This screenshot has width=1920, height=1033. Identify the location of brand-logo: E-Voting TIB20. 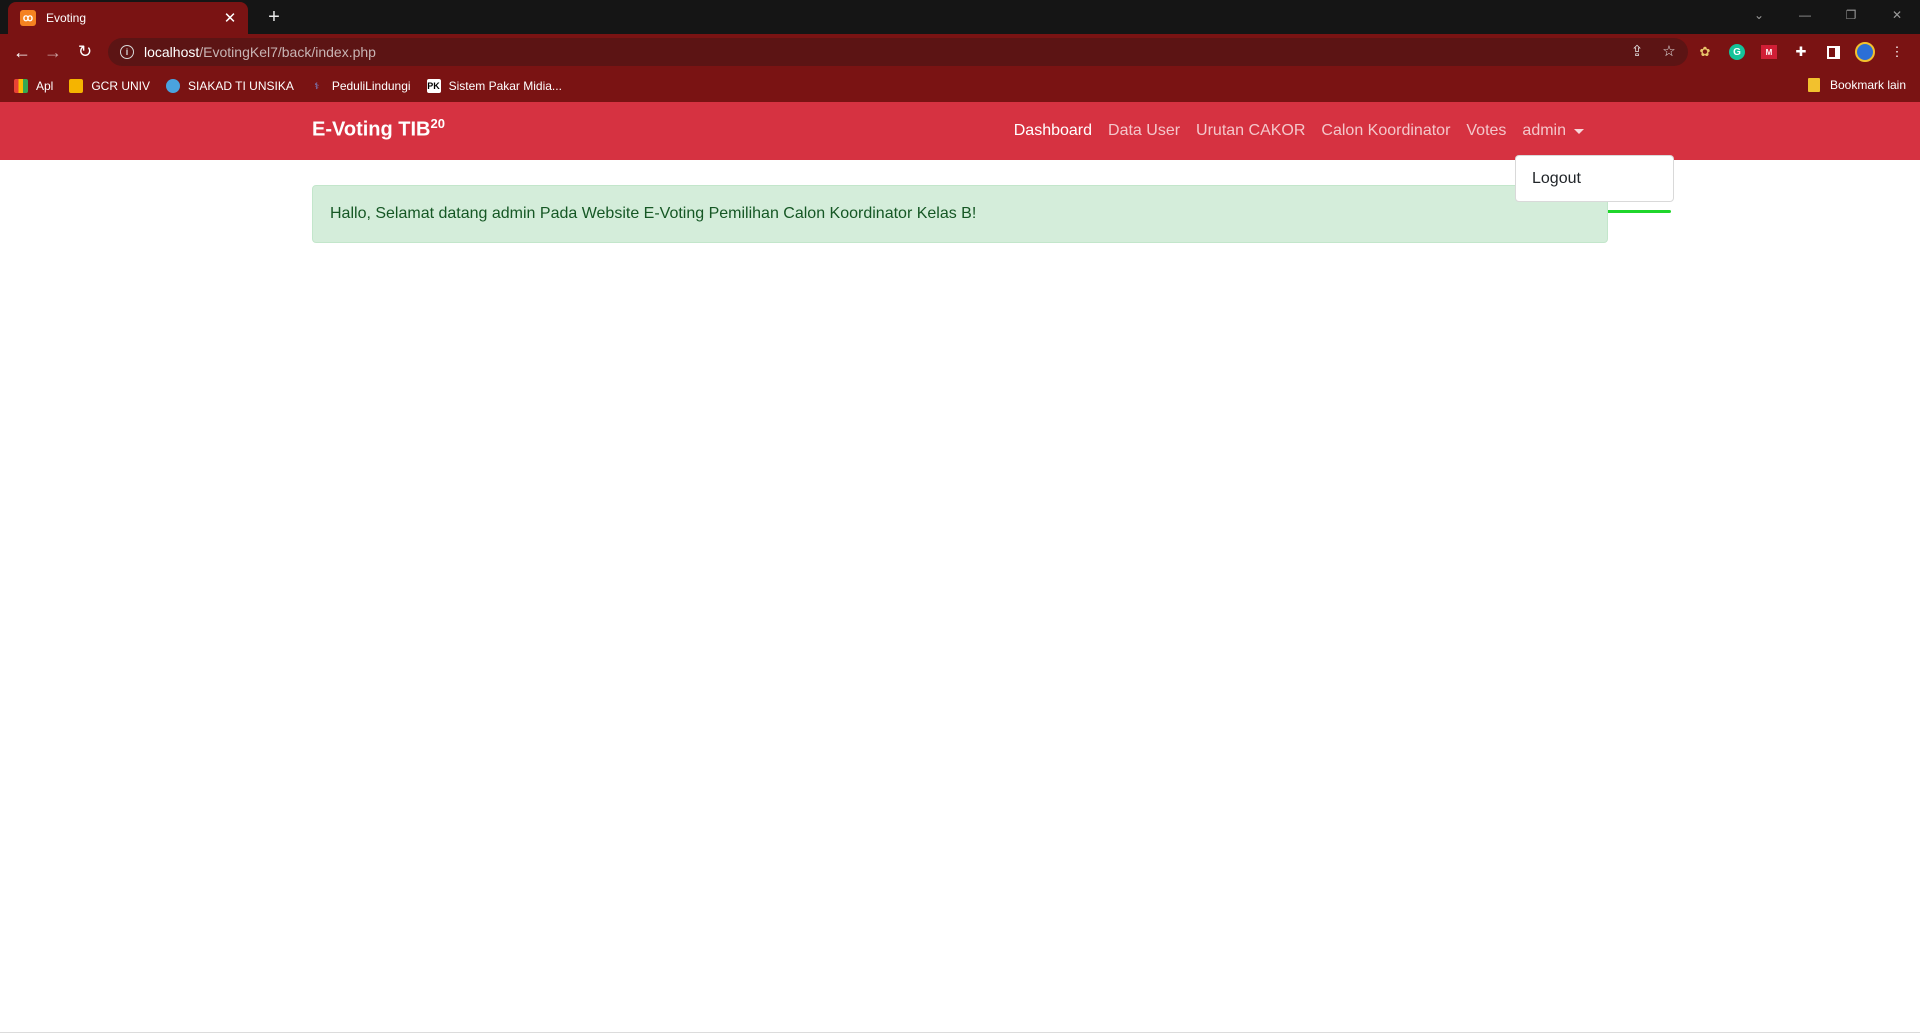
(378, 129).